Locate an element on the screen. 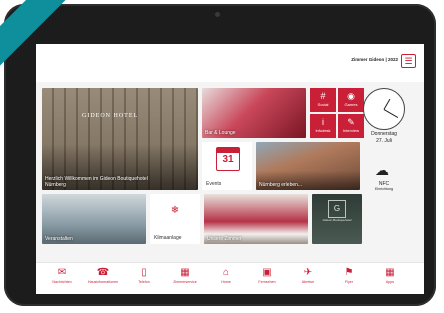 Image resolution: width=444 pixels, height=313 pixels. hashtag-icon: # is located at coordinates (323, 96).